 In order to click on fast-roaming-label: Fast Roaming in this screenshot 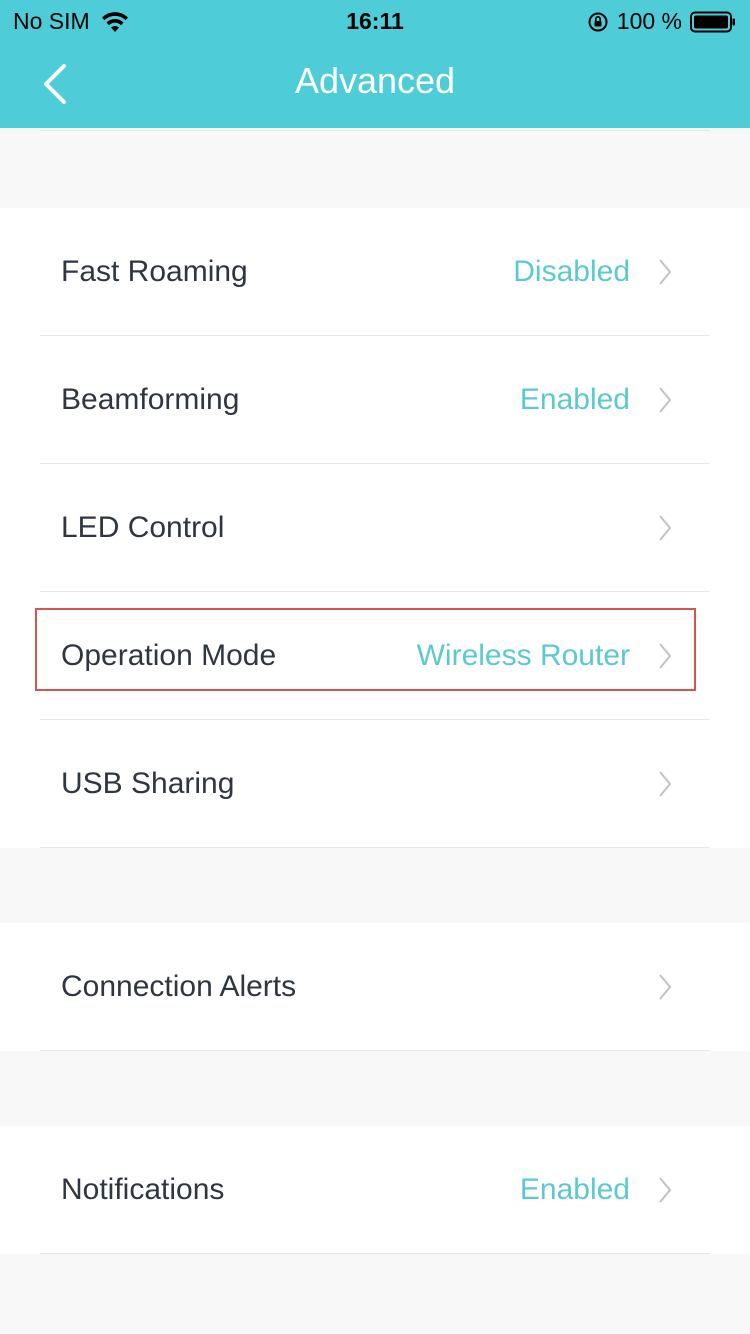, I will do `click(154, 271)`.